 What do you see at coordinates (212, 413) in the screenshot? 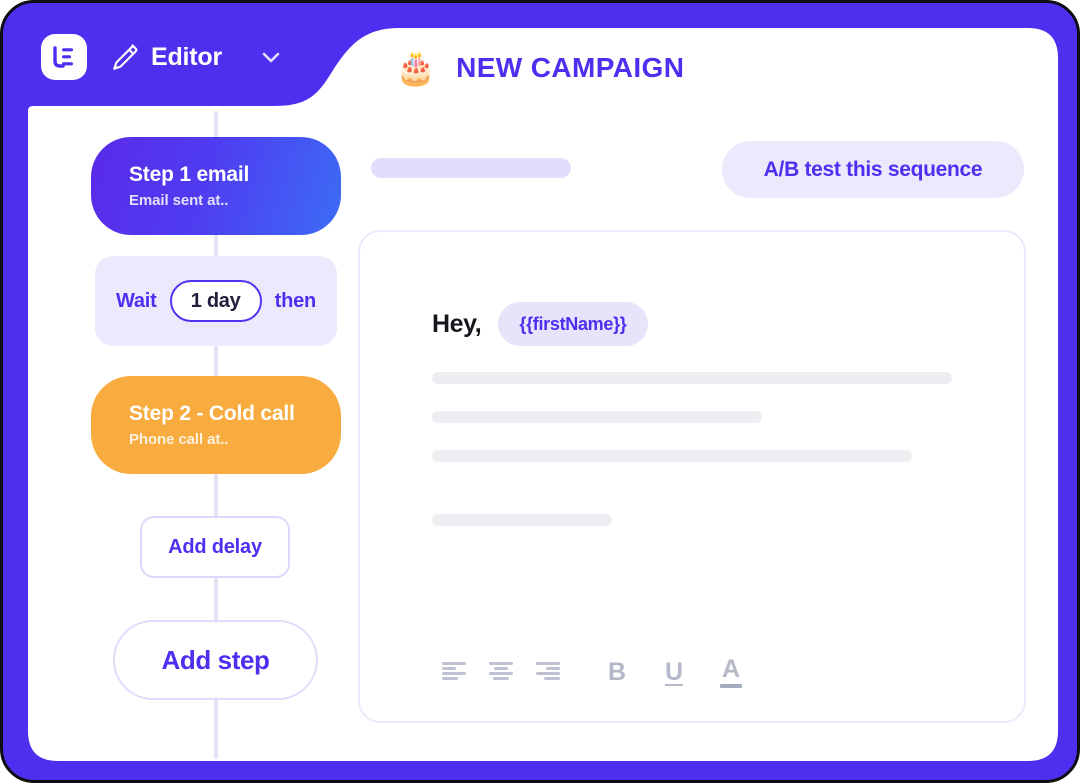
I see `step-title: Step 2 - Cold call` at bounding box center [212, 413].